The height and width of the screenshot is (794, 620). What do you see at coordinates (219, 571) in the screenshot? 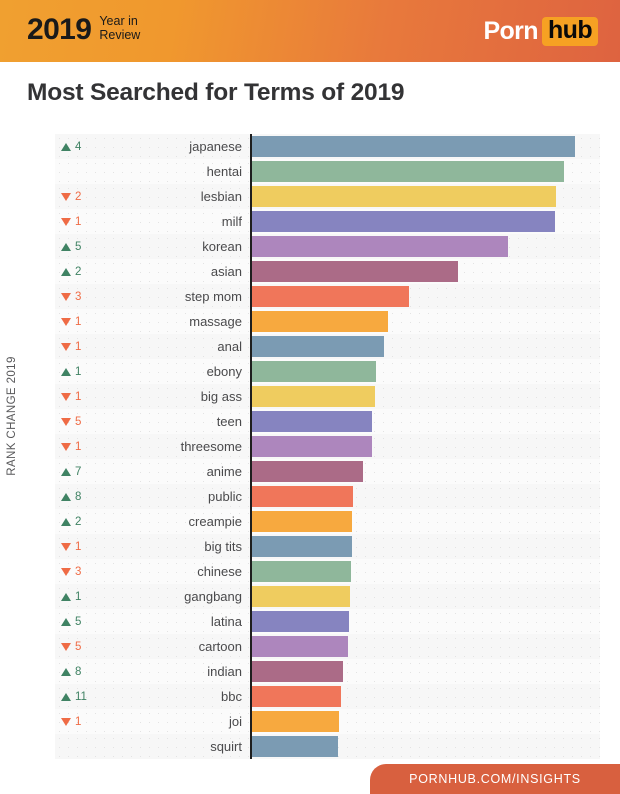
I see `search-term-label: chinese` at bounding box center [219, 571].